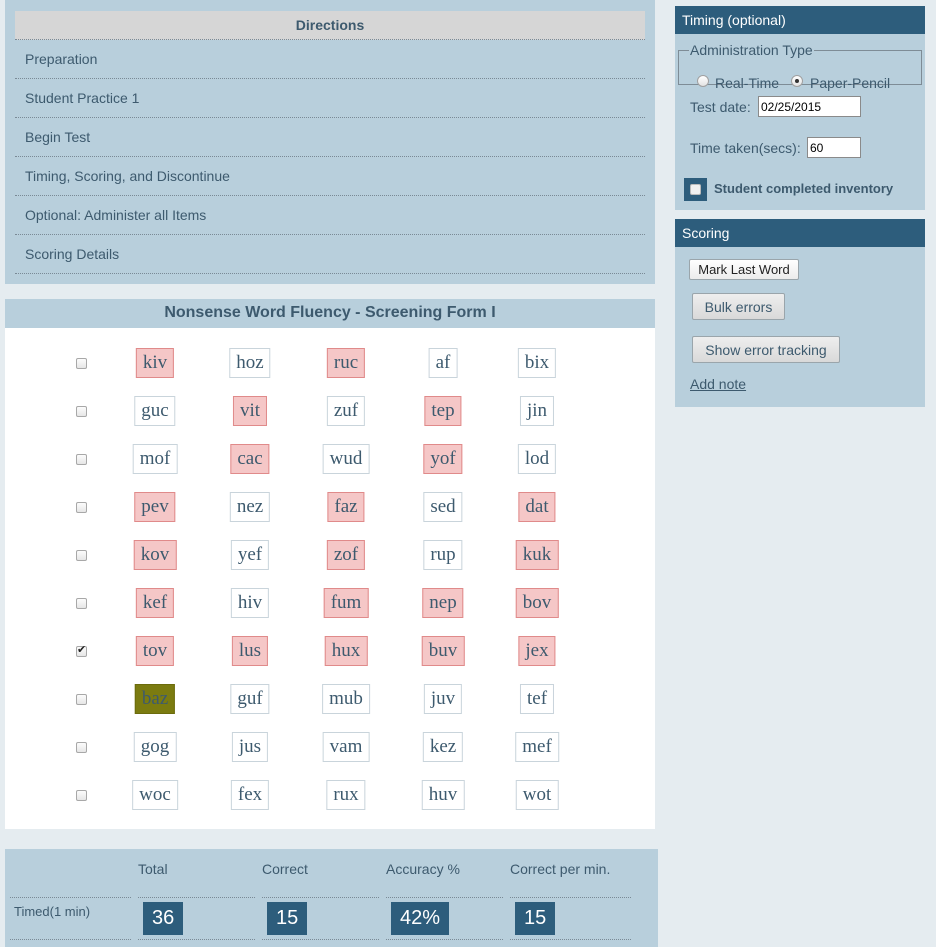 This screenshot has height=947, width=936. Describe the element at coordinates (537, 507) in the screenshot. I see `word-item: dat` at that location.